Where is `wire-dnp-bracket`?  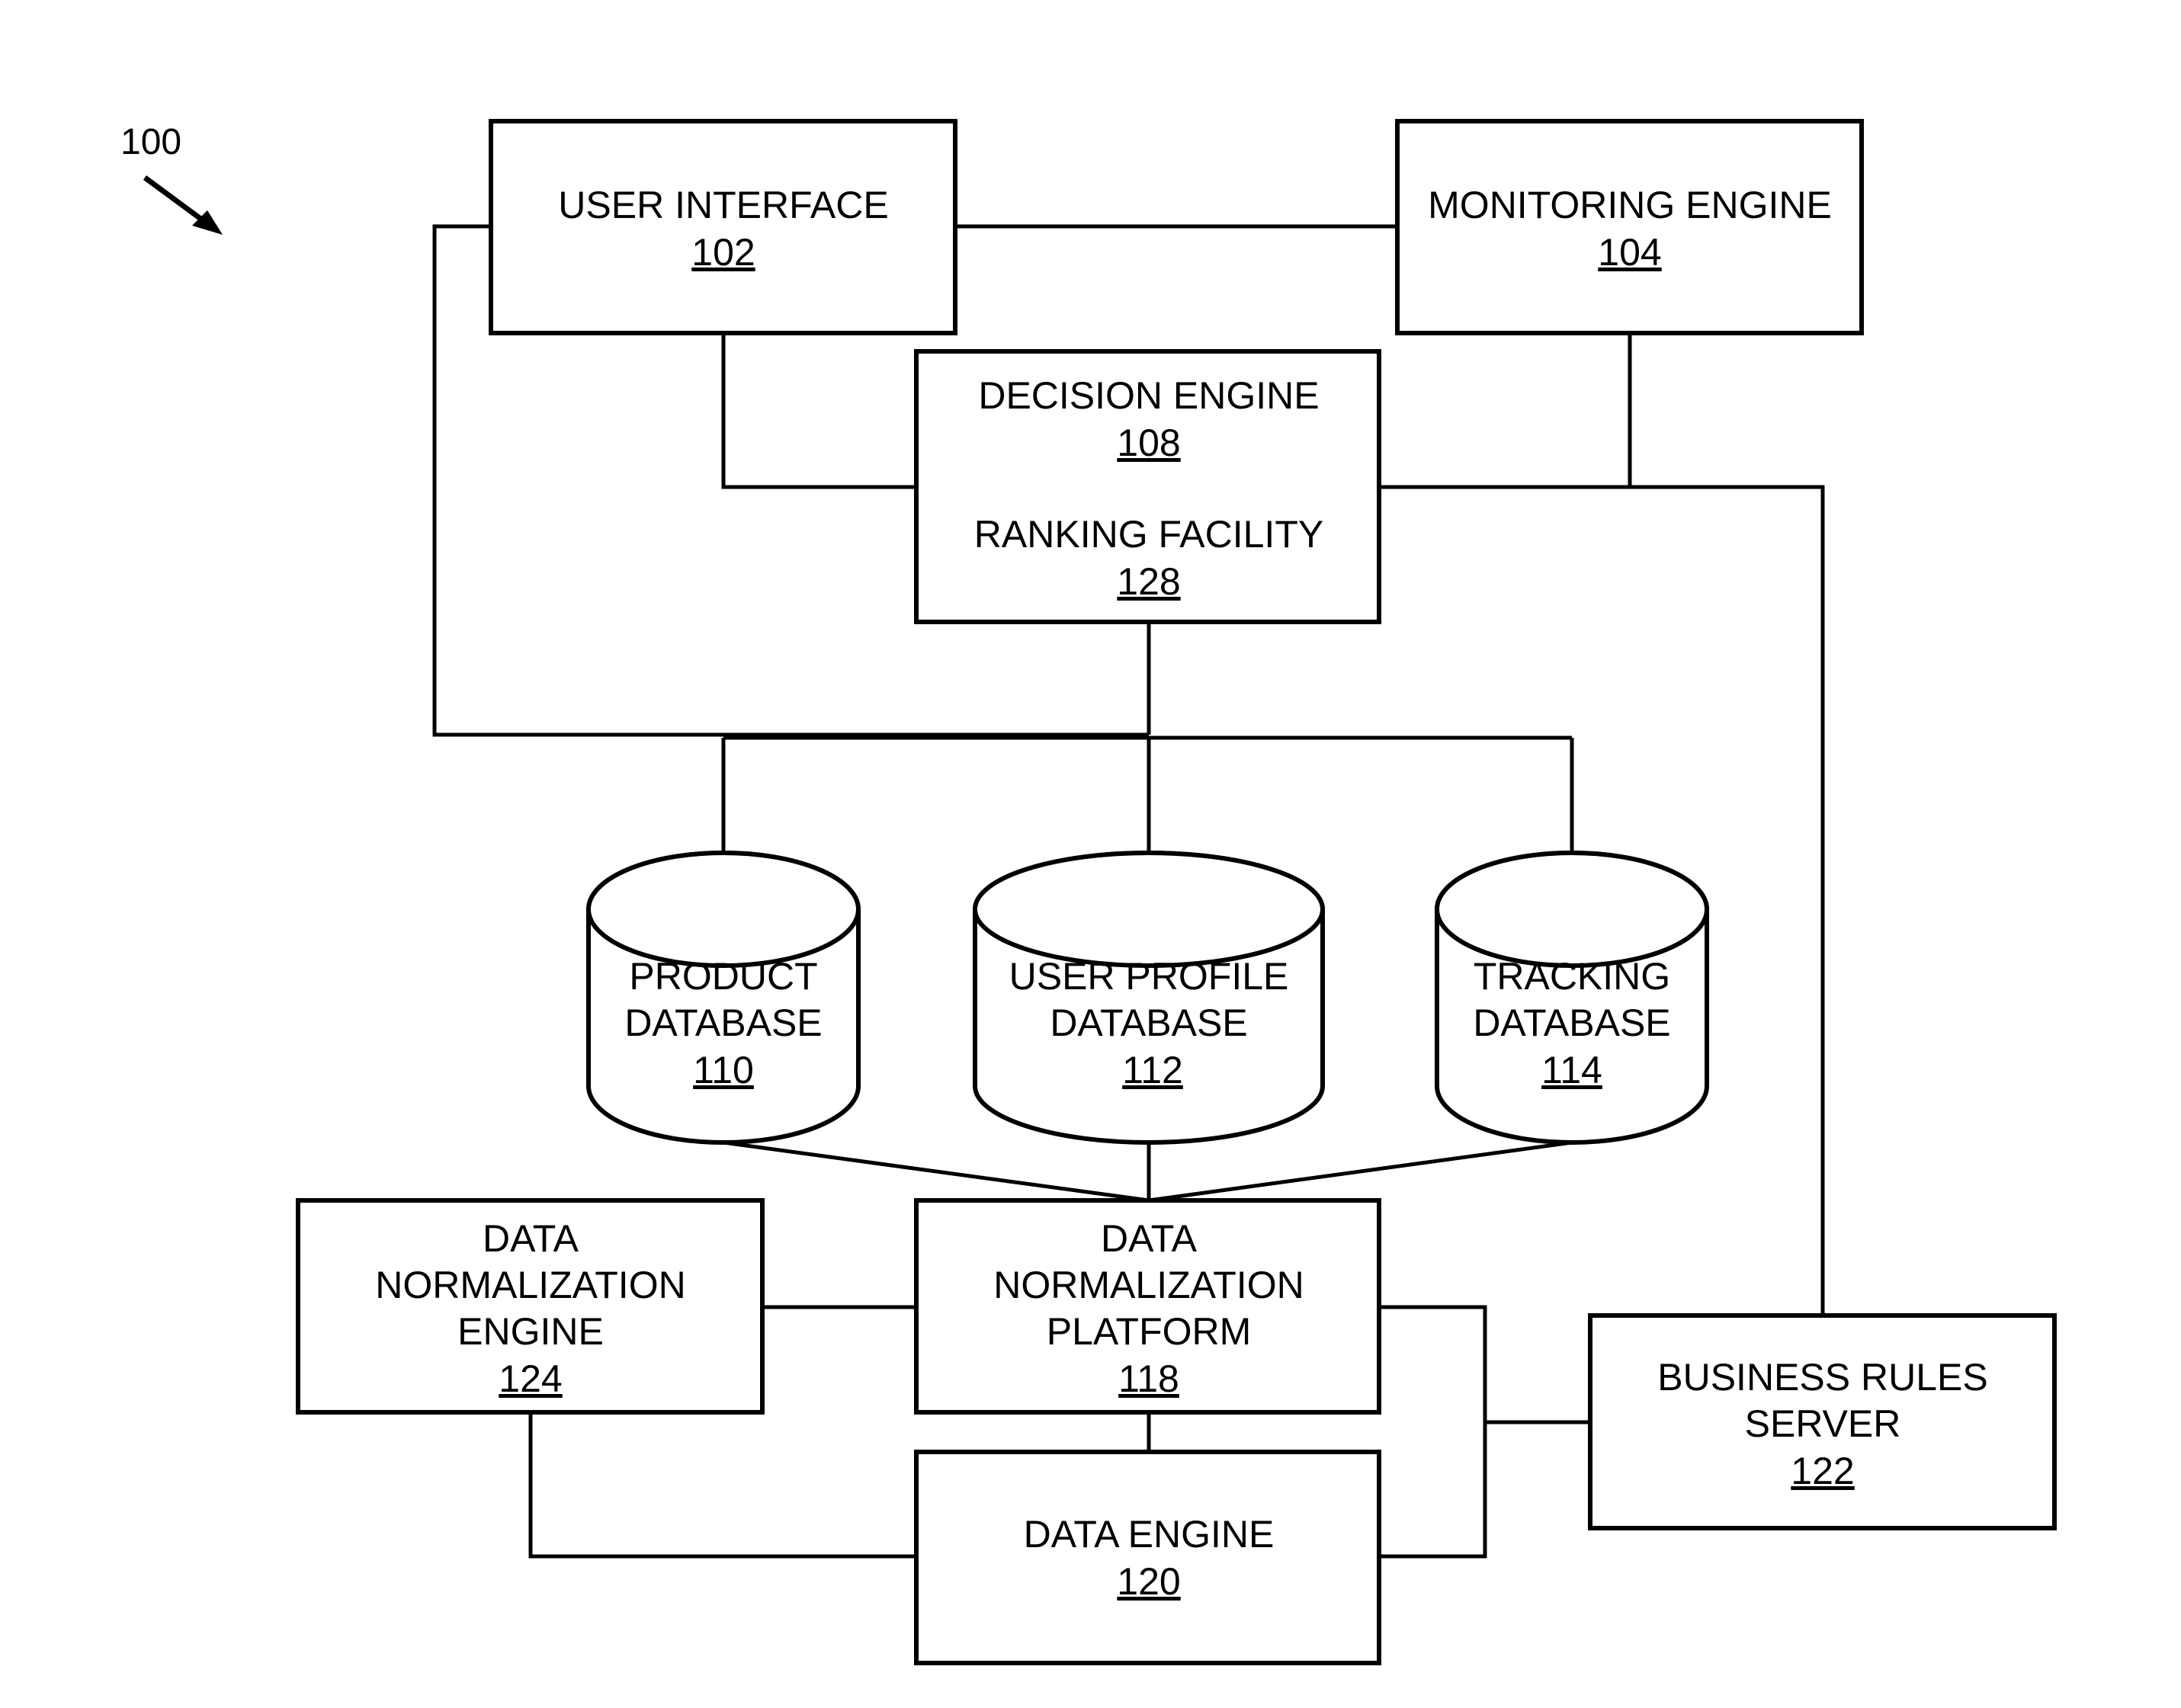
wire-dnp-bracket is located at coordinates (1433, 1432).